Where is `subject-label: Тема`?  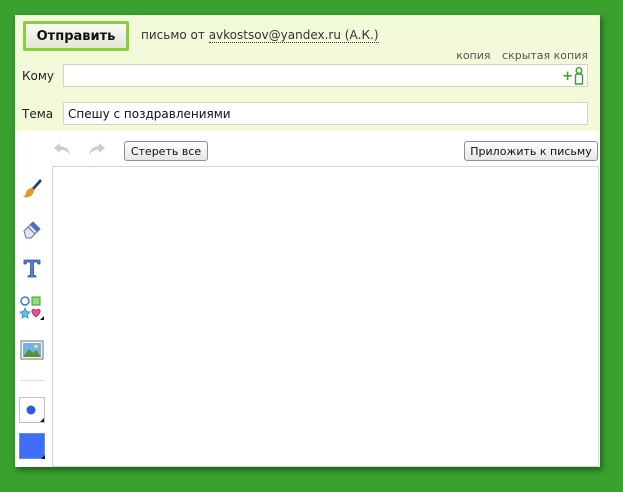
subject-label: Тема is located at coordinates (38, 114).